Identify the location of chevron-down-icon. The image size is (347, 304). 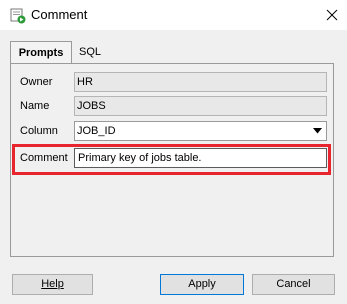
(317, 131).